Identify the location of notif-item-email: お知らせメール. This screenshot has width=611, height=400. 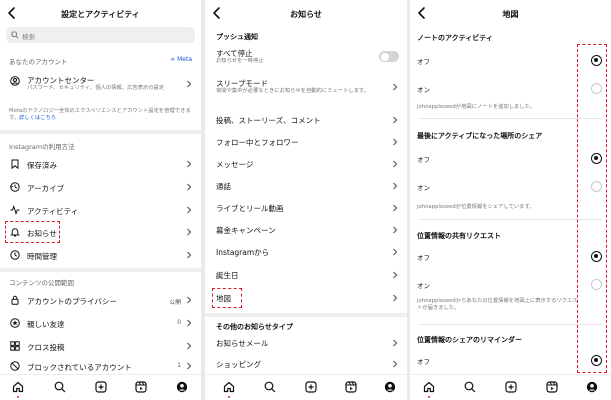
(306, 343).